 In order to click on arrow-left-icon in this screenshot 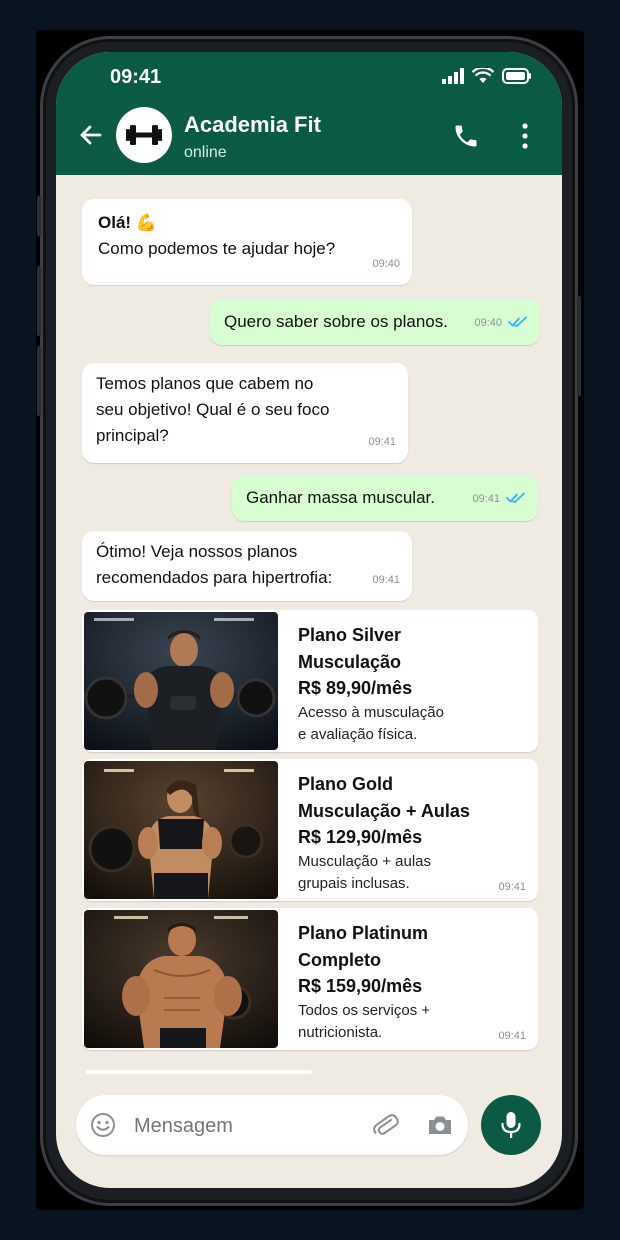, I will do `click(91, 138)`.